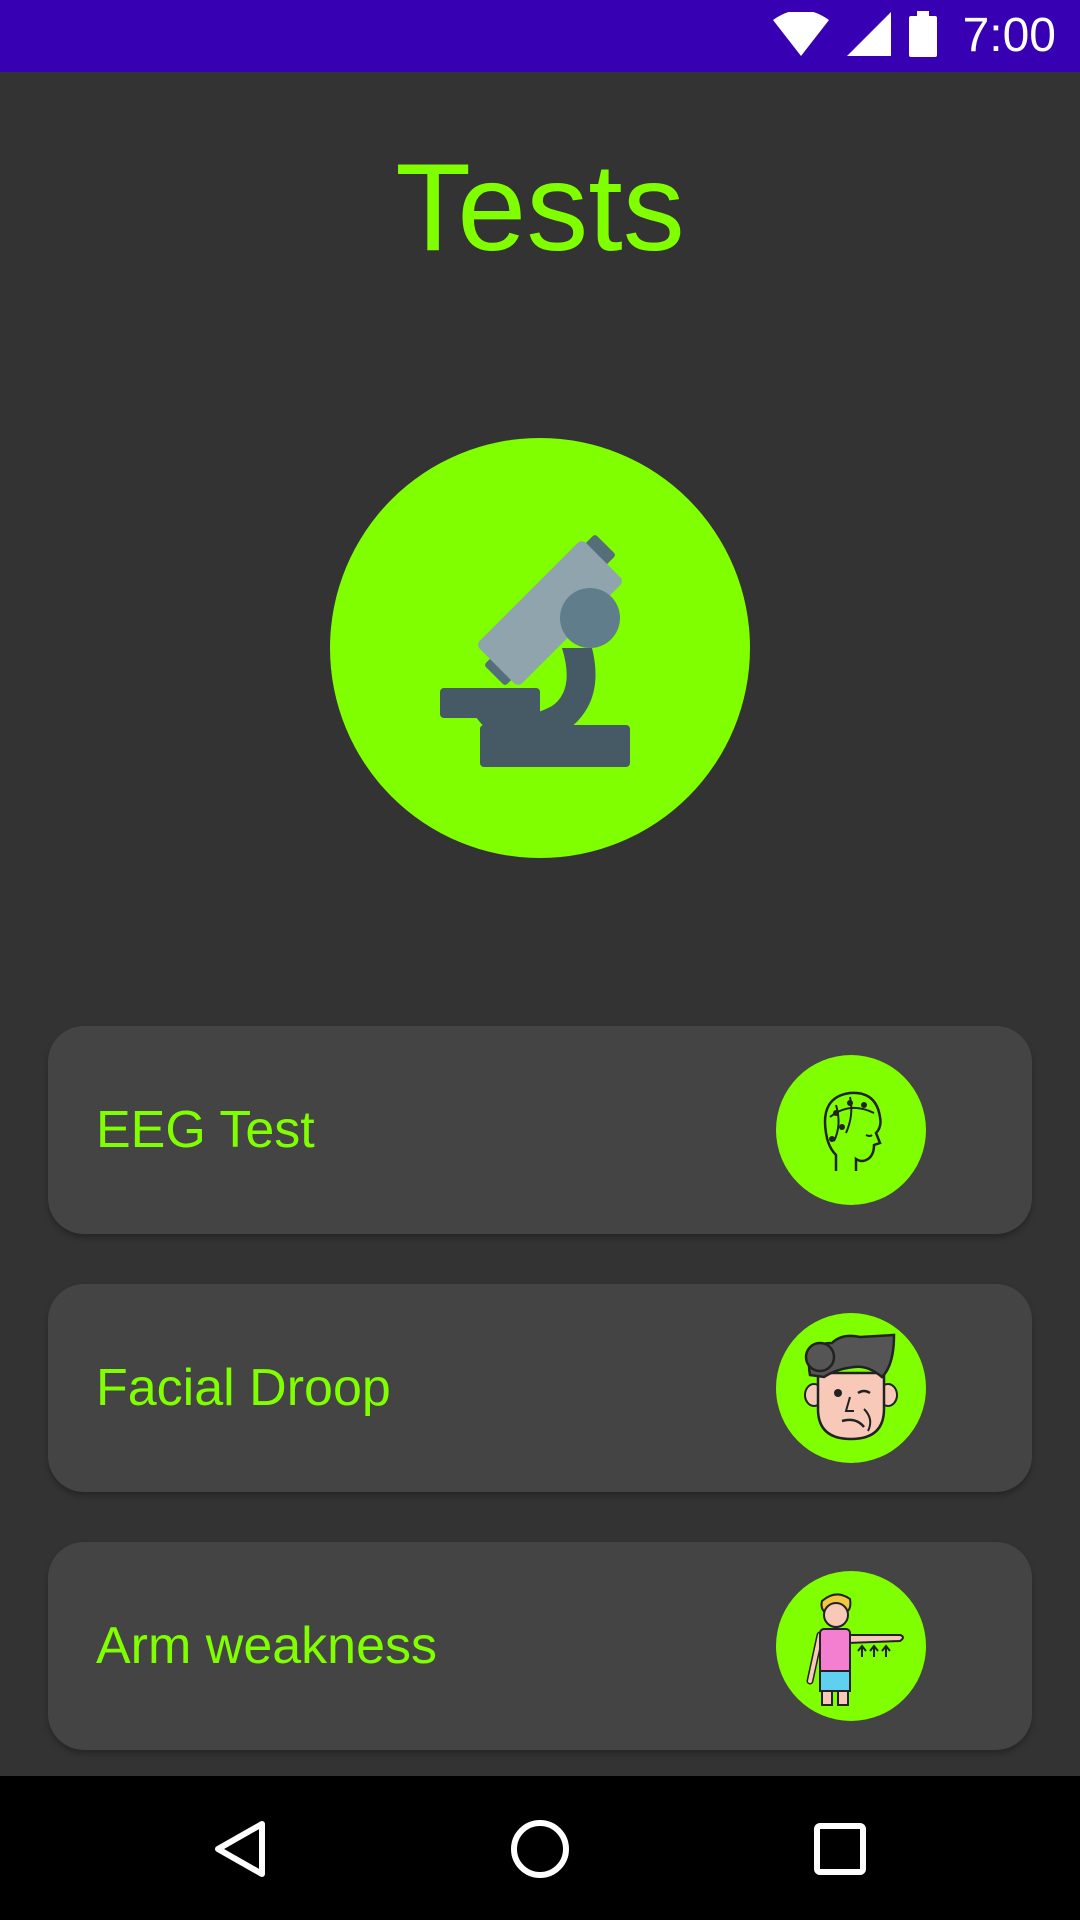 This screenshot has width=1080, height=1920. I want to click on battery-icon, so click(922, 36).